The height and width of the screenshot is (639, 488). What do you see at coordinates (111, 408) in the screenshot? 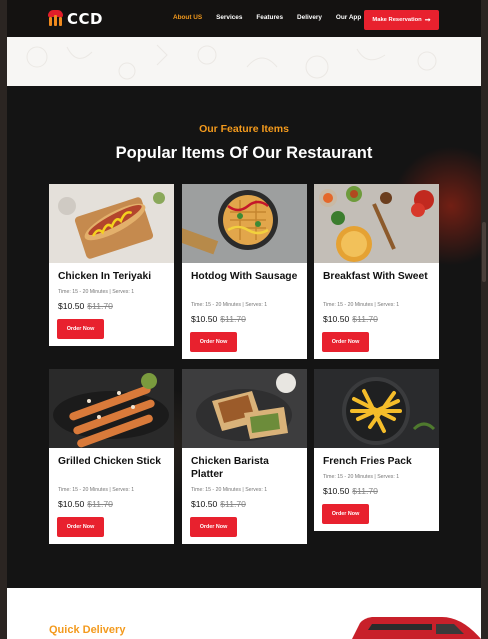
I see `skewers-photo` at bounding box center [111, 408].